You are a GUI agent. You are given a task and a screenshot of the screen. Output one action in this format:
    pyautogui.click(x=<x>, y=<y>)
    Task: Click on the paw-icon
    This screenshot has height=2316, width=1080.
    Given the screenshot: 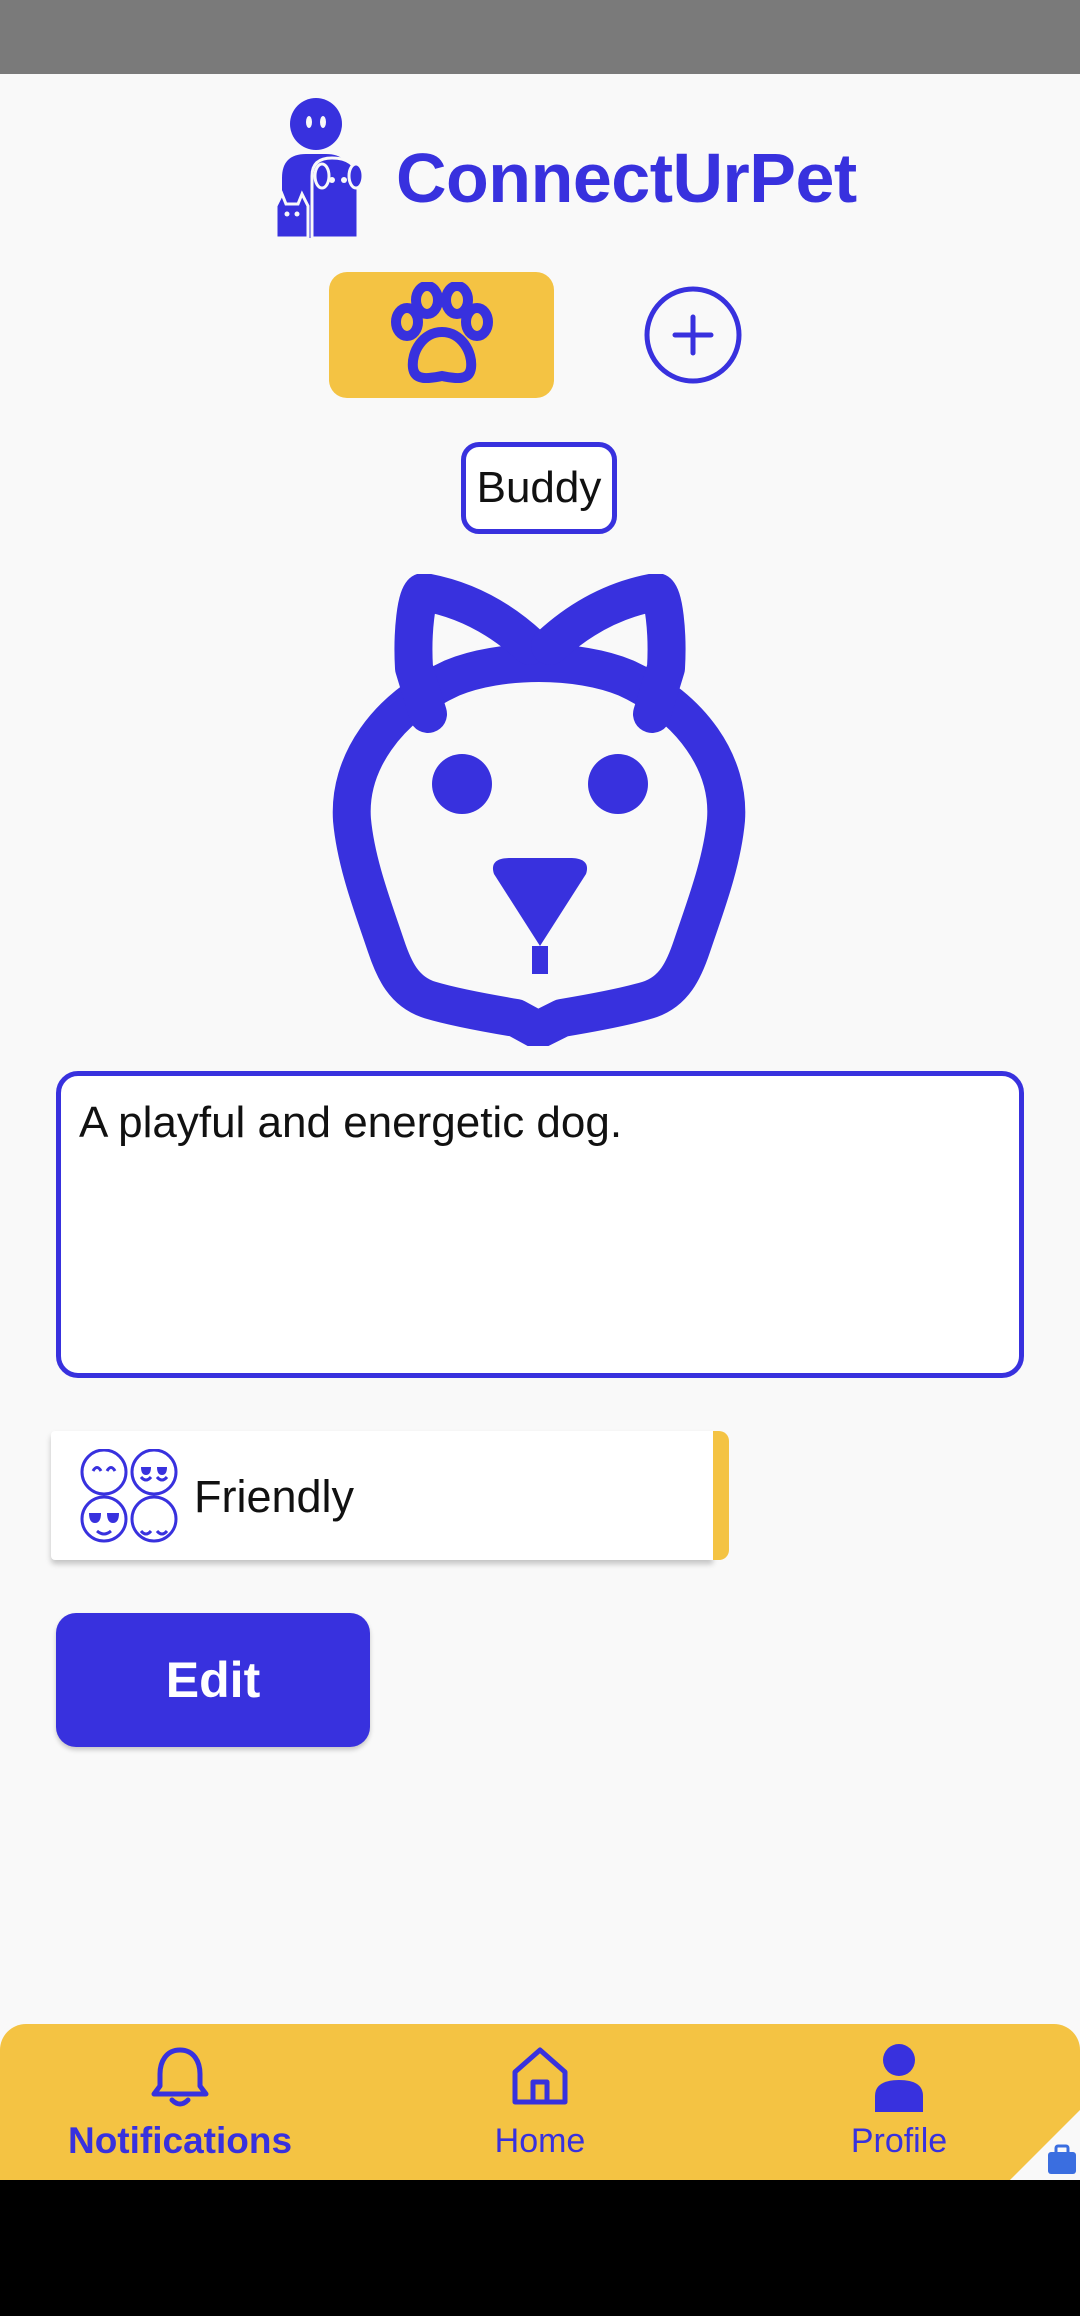 What is the action you would take?
    pyautogui.click(x=442, y=333)
    